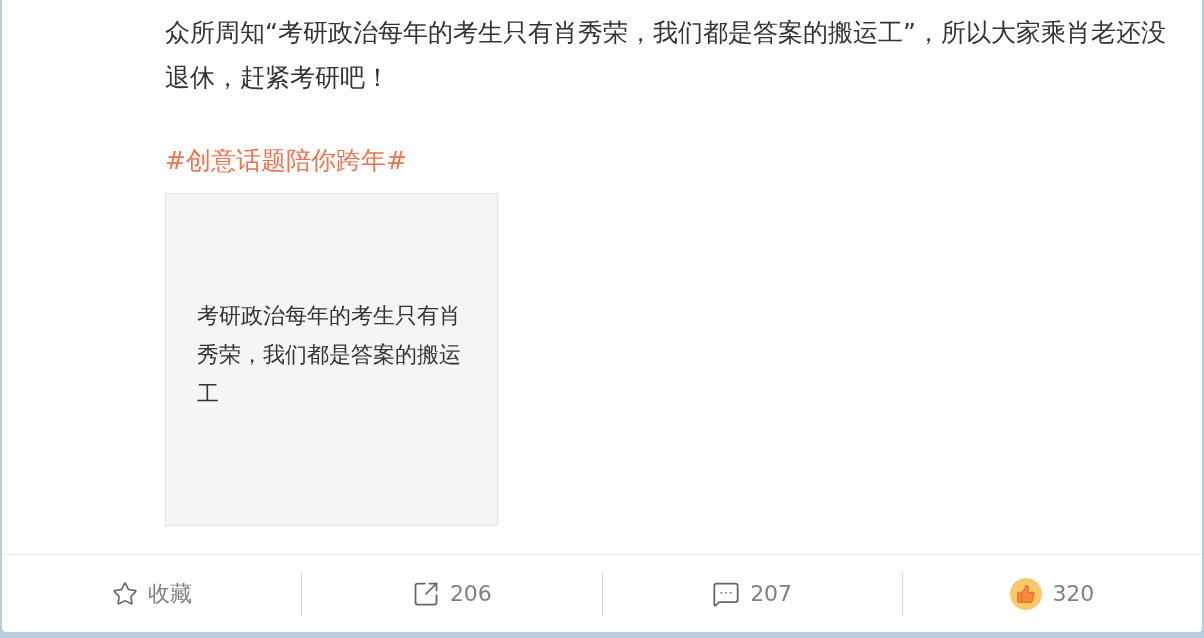  I want to click on favorite-button: 收藏, so click(151, 593).